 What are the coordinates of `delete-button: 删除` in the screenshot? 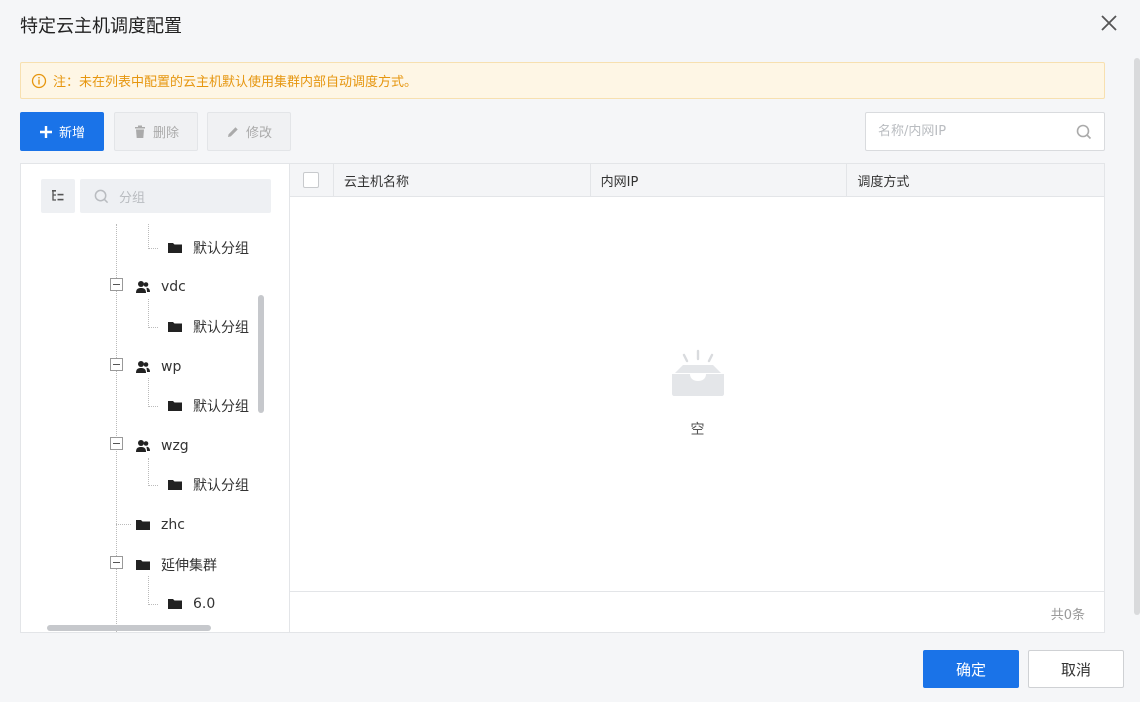 It's located at (156, 131).